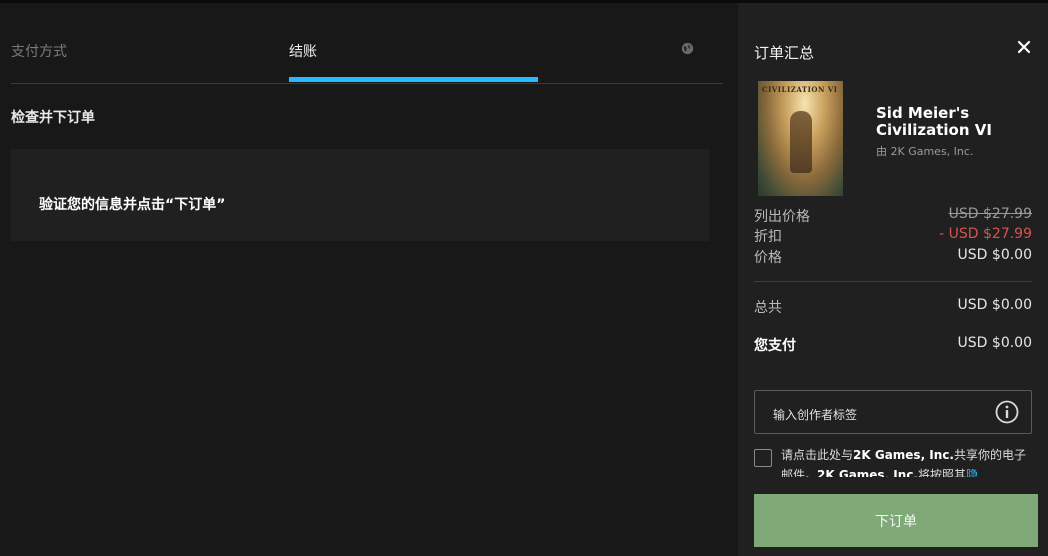  Describe the element at coordinates (775, 346) in the screenshot. I see `you-pay-label: 您支付` at that location.